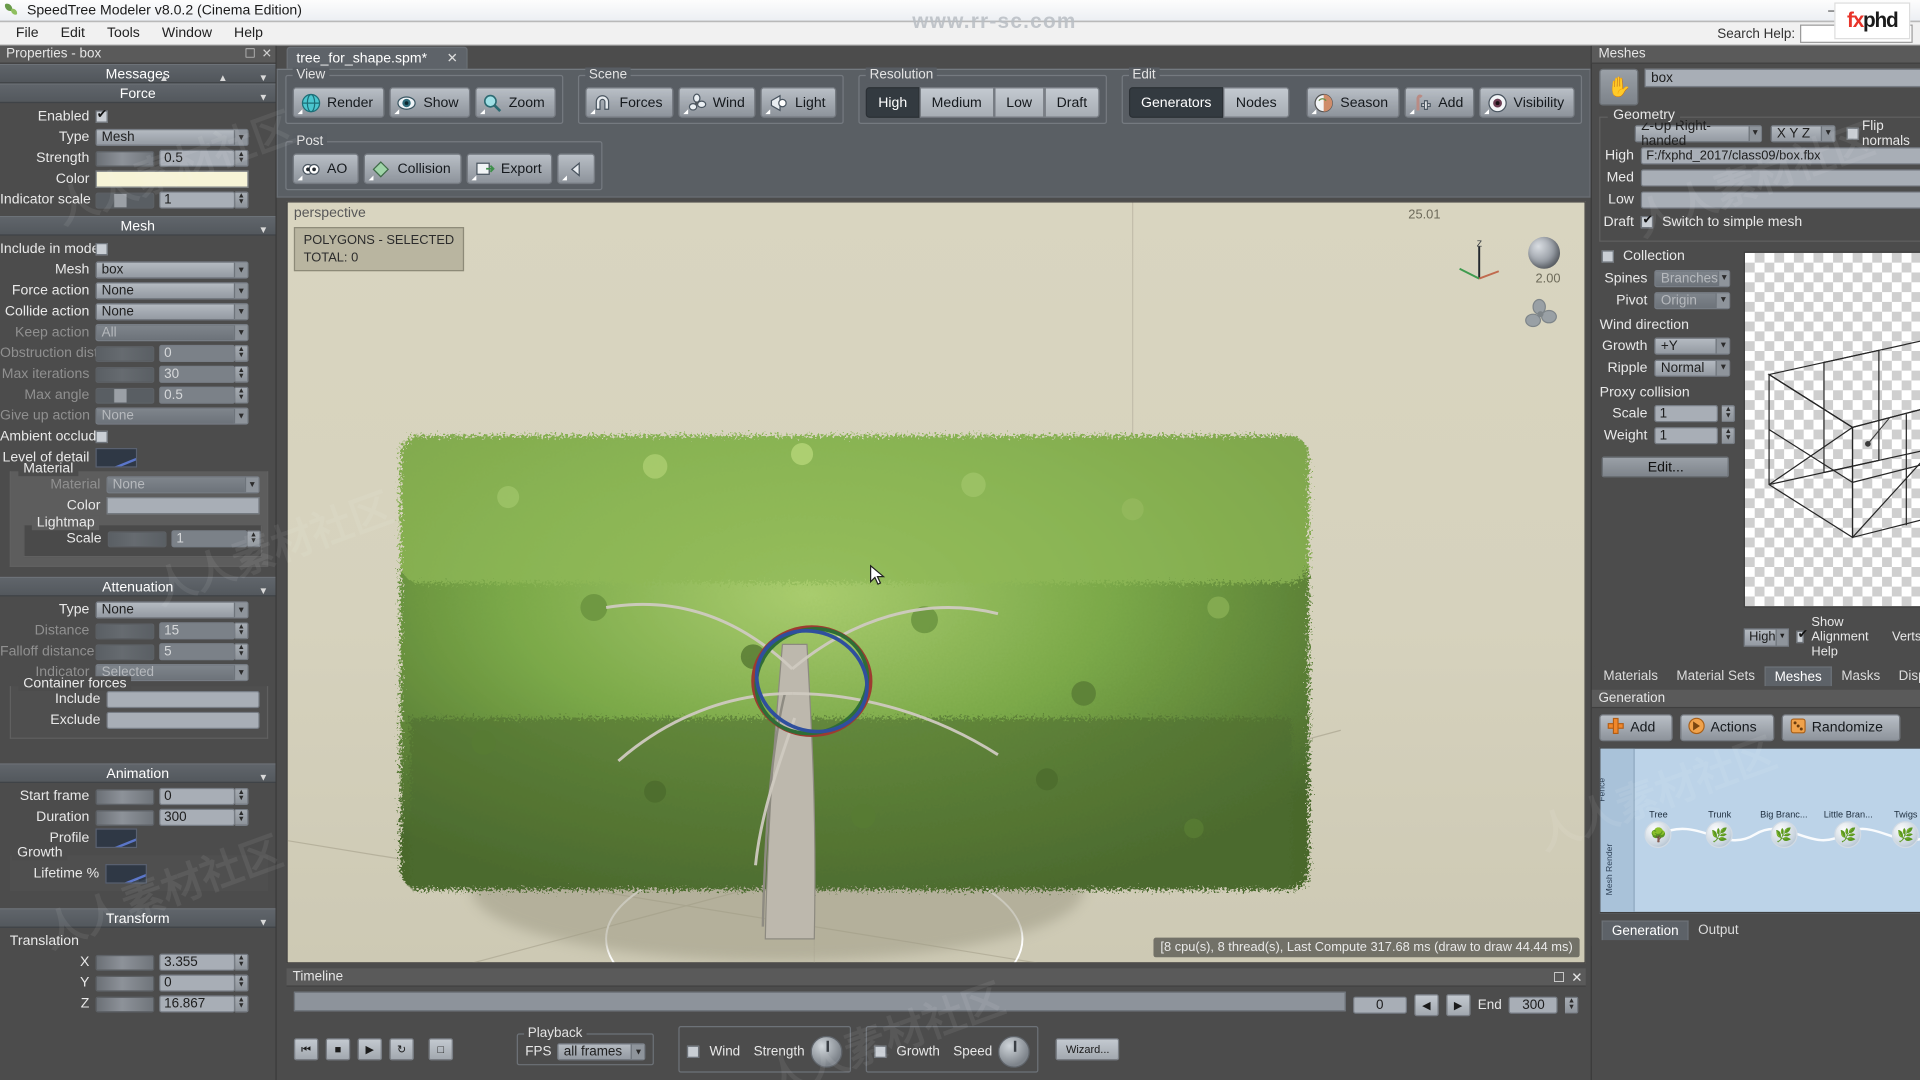 The width and height of the screenshot is (1920, 1080). Describe the element at coordinates (509, 169) in the screenshot. I see `export-button: Export` at that location.